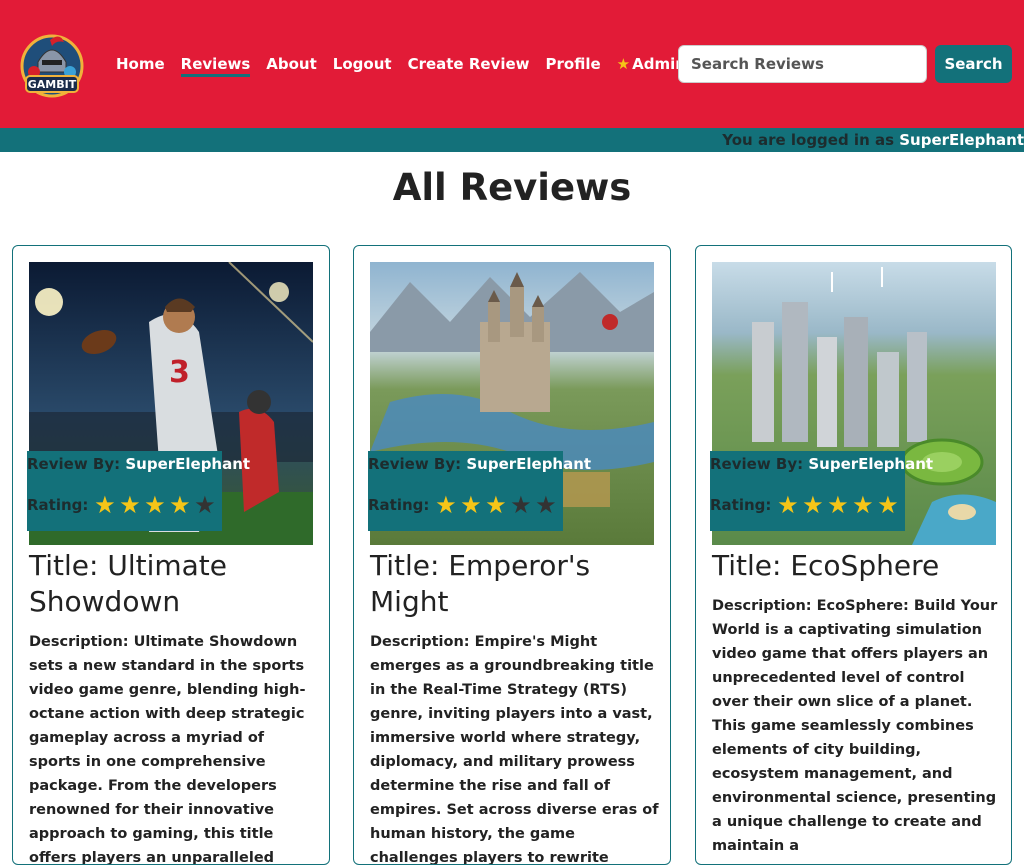  I want to click on nav-profile-link: Profile, so click(573, 65).